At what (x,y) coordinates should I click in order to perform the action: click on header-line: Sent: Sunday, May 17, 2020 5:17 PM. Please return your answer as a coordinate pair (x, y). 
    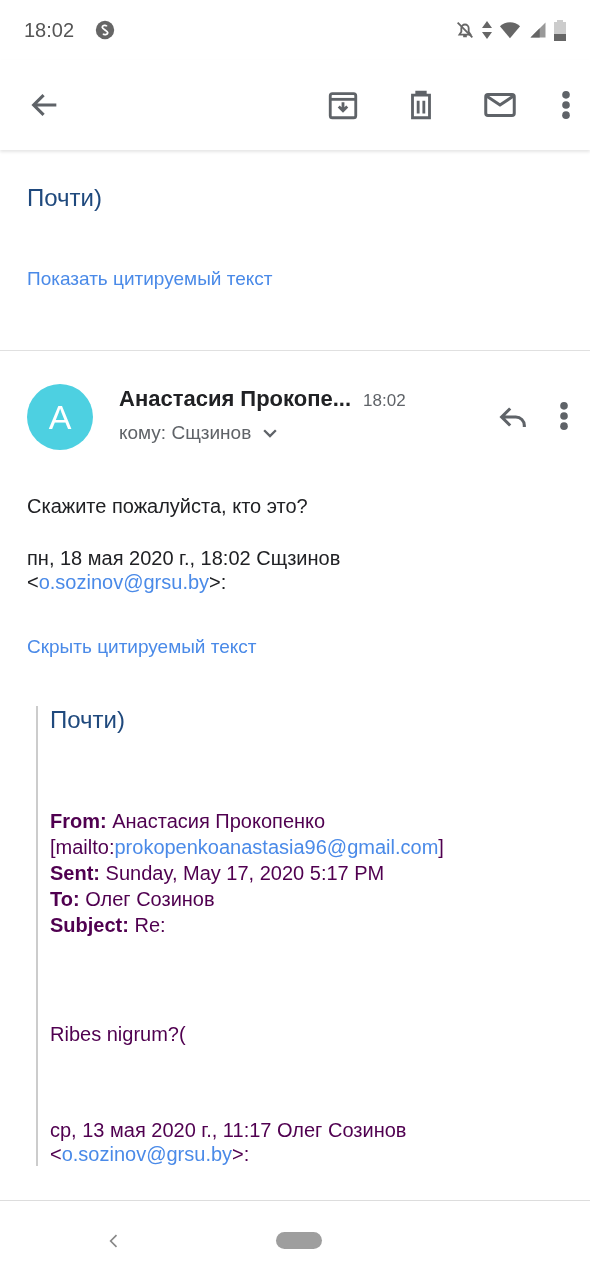
    Looking at the image, I should click on (218, 873).